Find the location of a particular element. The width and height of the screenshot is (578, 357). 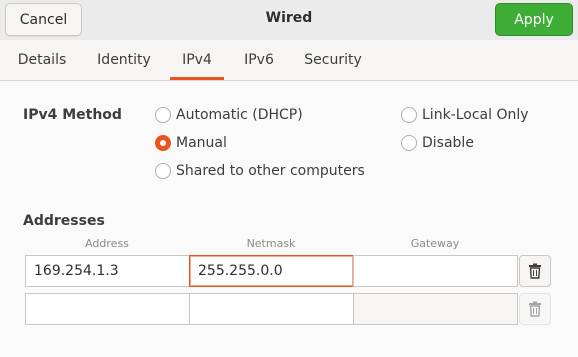

radio-label: Disable is located at coordinates (448, 143).